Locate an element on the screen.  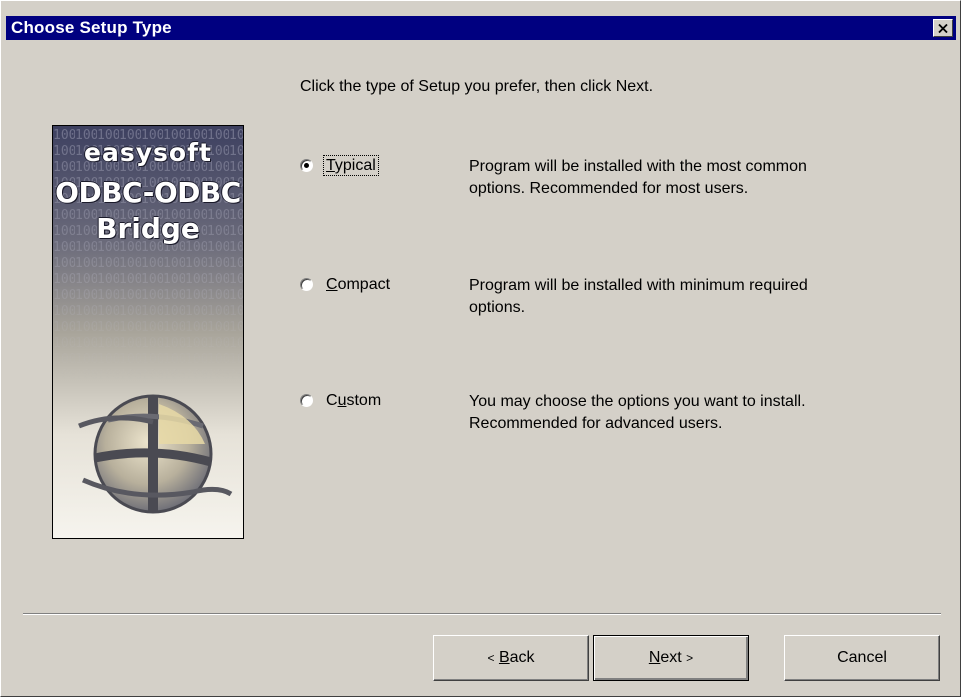
compact-radio is located at coordinates (306, 284).